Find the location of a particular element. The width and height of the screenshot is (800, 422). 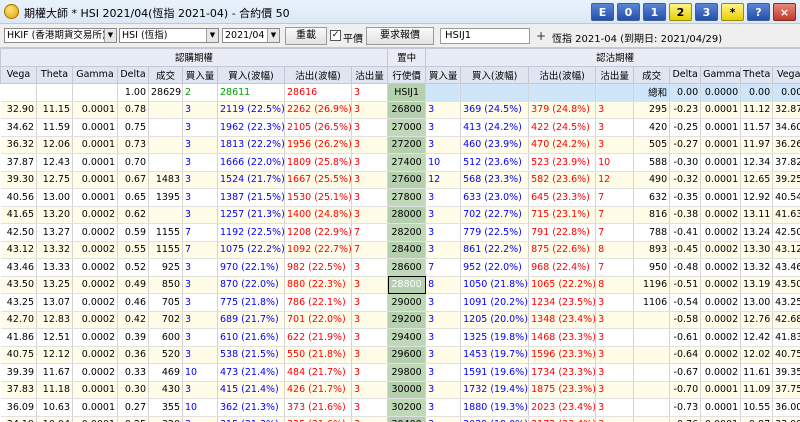

put-bid: 460 (23.9%) is located at coordinates (495, 145).